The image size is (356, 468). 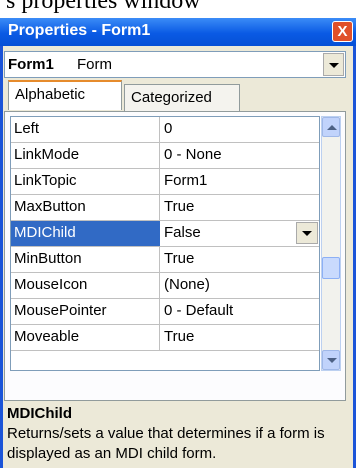 I want to click on tab-label: Categorized, so click(x=171, y=97).